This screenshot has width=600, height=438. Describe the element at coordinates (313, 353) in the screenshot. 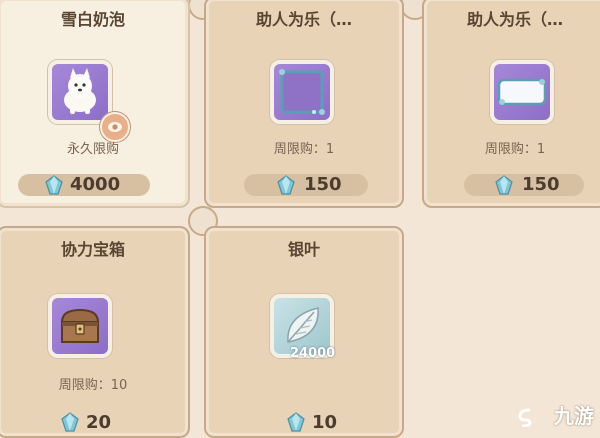

I see `item-quantity: 24000` at that location.